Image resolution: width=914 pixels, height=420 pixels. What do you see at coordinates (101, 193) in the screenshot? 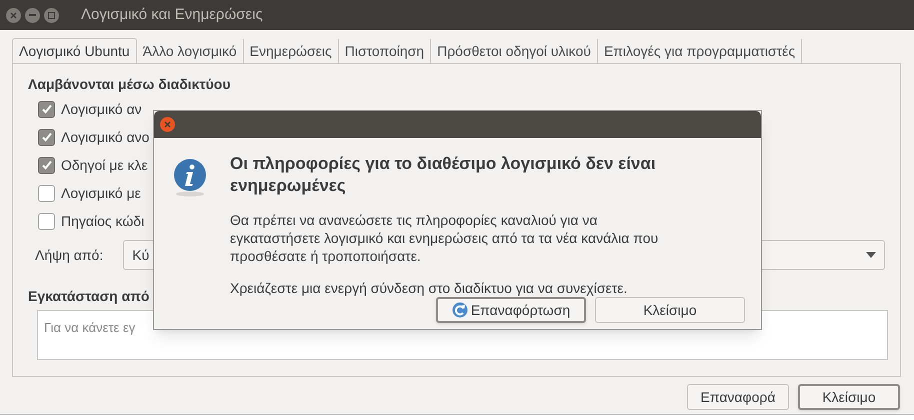
I see `checkbox-label: Λογισμικό με` at bounding box center [101, 193].